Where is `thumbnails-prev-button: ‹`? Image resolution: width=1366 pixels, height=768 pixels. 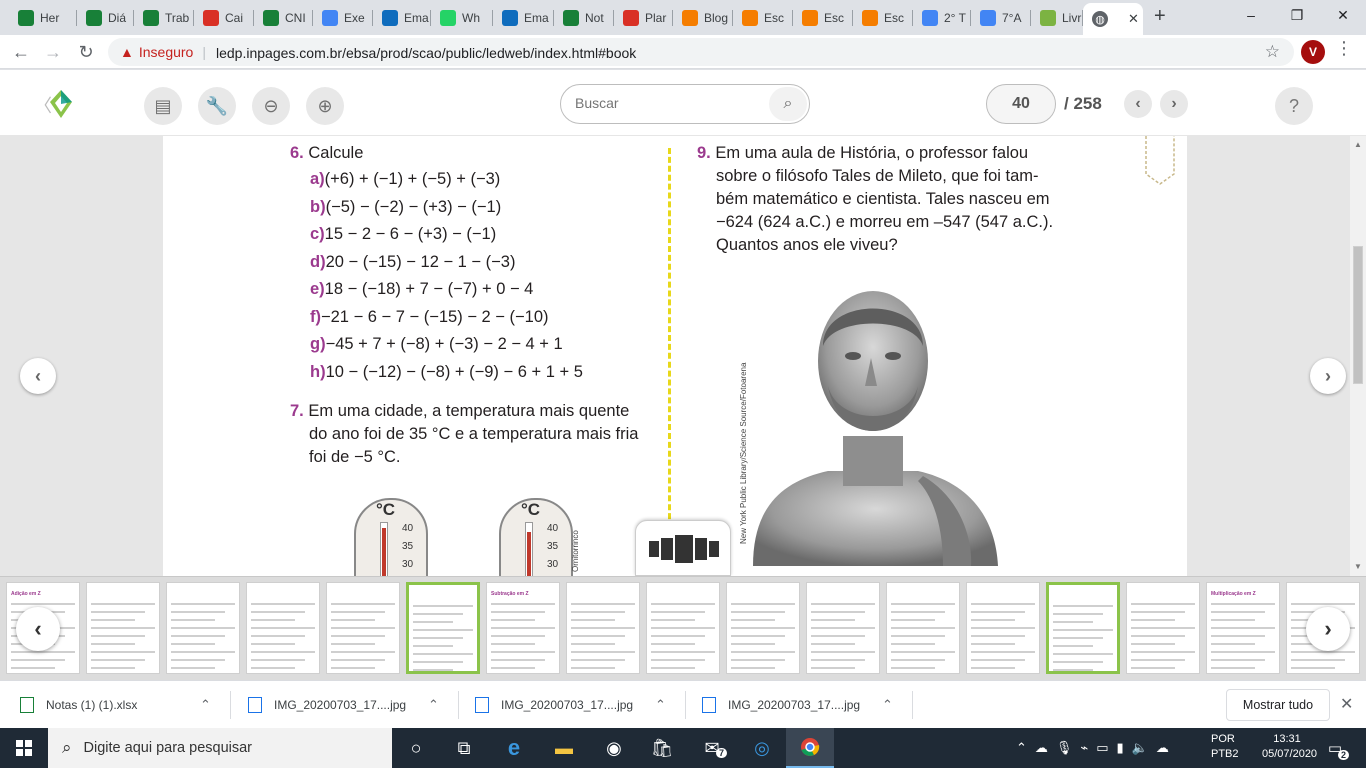
thumbnails-prev-button: ‹ is located at coordinates (38, 629).